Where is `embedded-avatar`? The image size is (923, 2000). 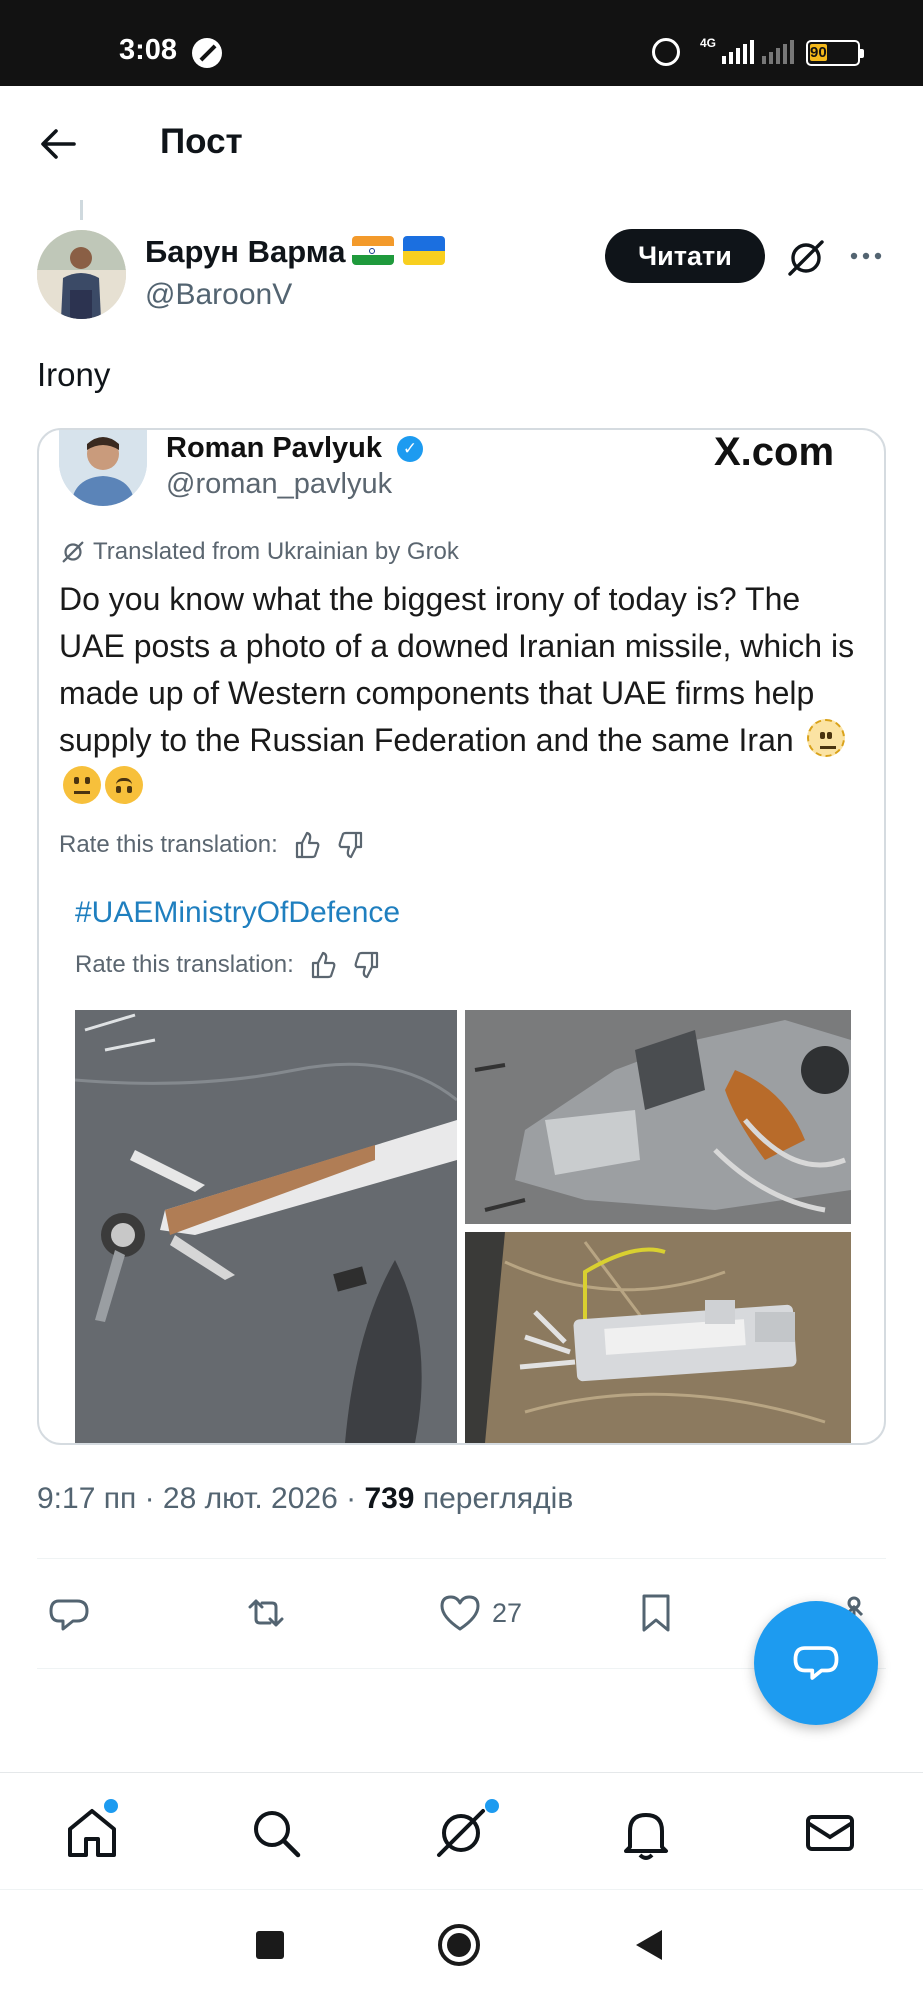
embedded-avatar is located at coordinates (103, 468).